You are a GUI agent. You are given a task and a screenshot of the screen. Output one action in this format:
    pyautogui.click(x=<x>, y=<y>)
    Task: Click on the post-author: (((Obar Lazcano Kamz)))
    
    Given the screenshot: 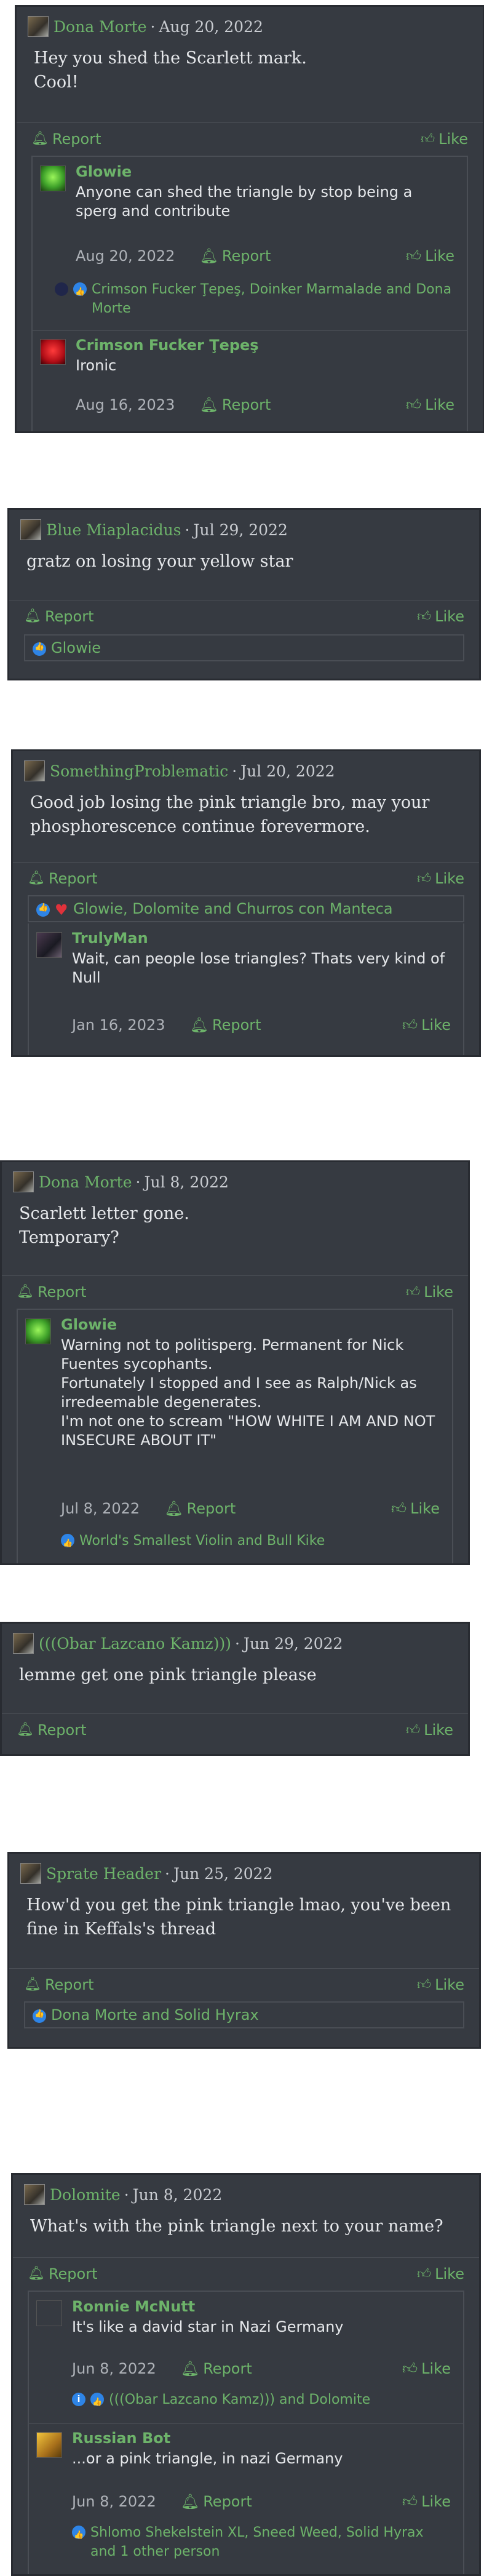 What is the action you would take?
    pyautogui.click(x=135, y=1644)
    